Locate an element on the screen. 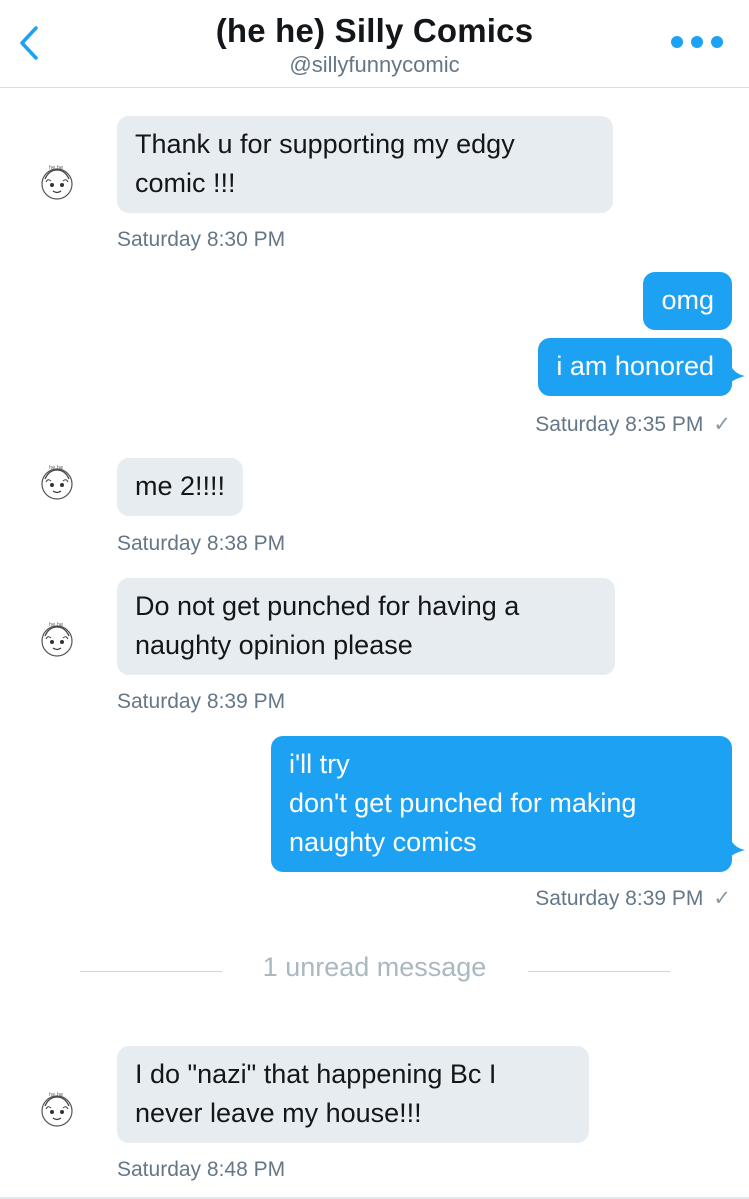 Image resolution: width=749 pixels, height=1199 pixels. more-options-button is located at coordinates (697, 42).